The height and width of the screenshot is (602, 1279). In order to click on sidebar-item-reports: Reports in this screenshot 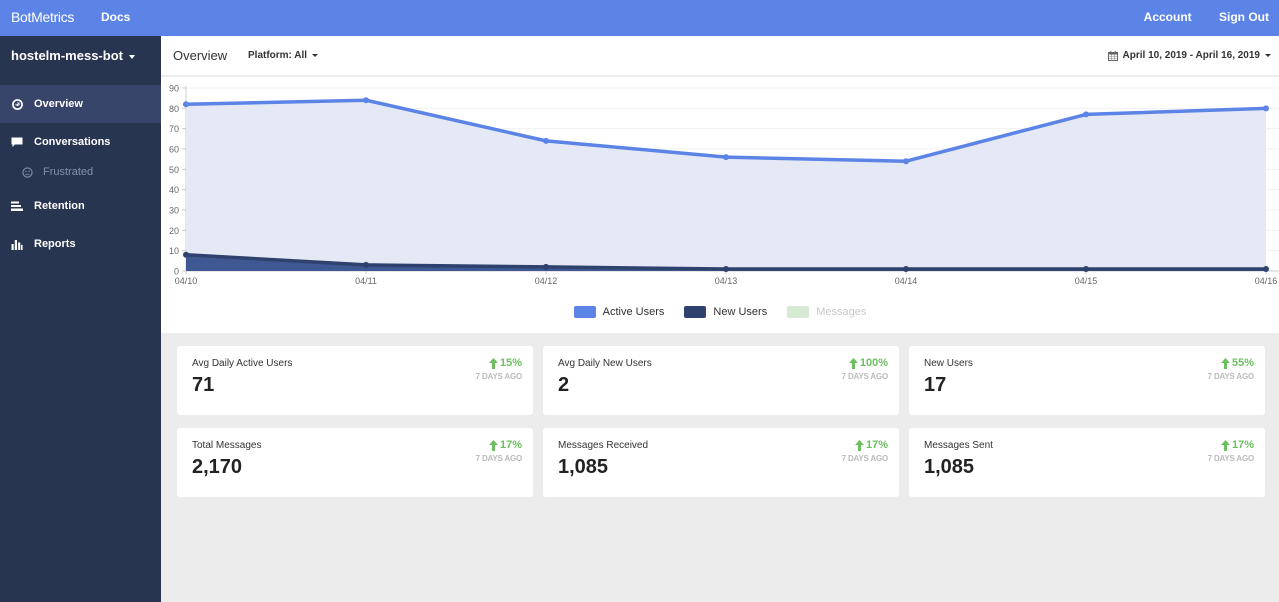, I will do `click(80, 244)`.